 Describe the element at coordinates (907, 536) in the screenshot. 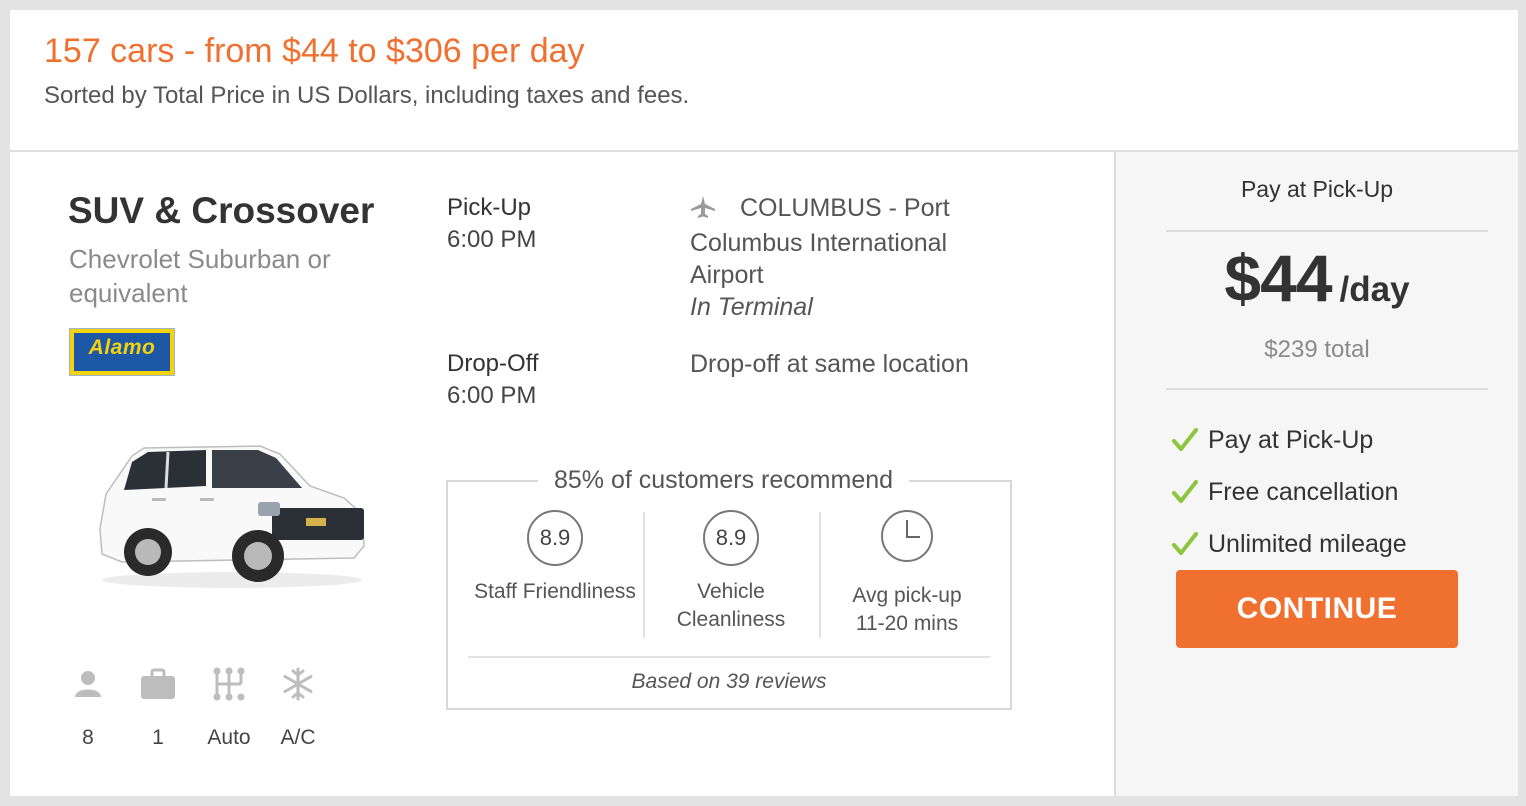

I see `clock-icon` at that location.